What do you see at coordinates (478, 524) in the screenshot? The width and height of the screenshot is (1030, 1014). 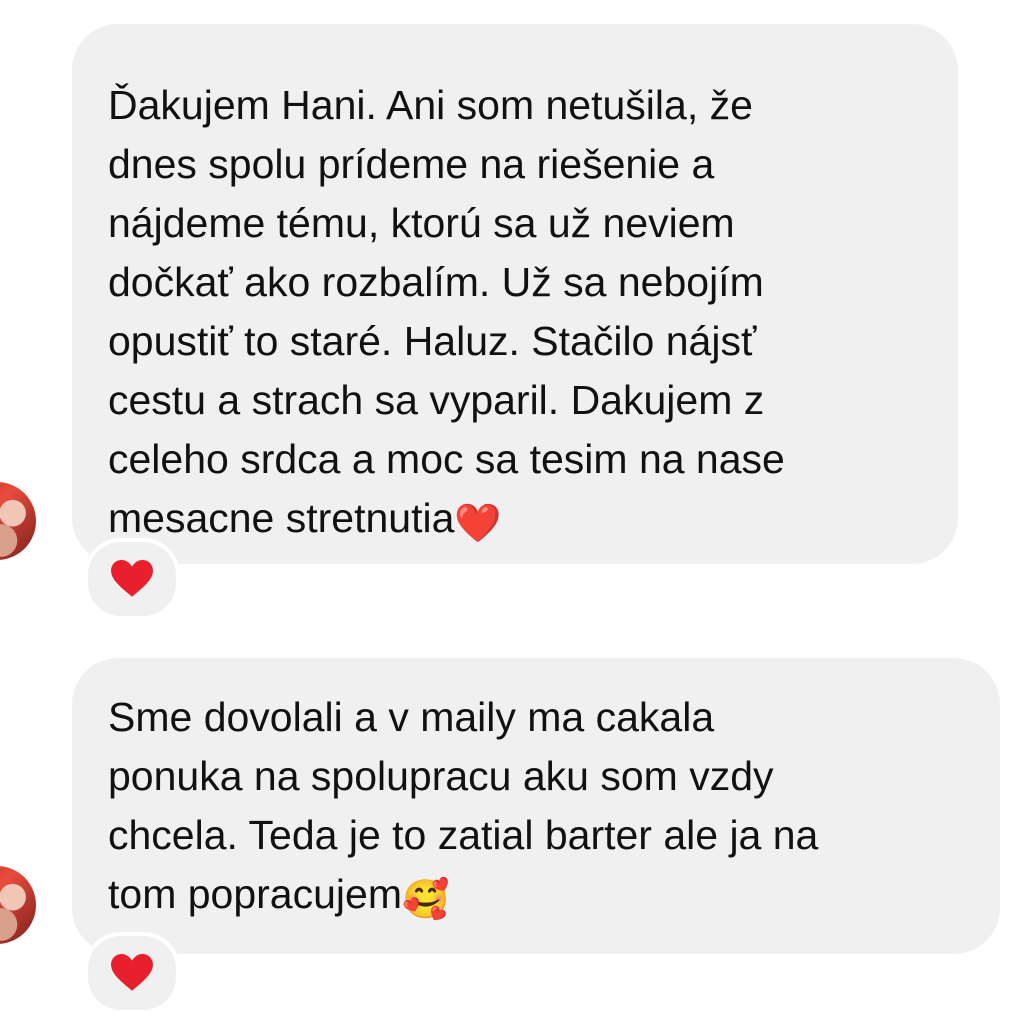 I see `red-heart-emoji: ❤️` at bounding box center [478, 524].